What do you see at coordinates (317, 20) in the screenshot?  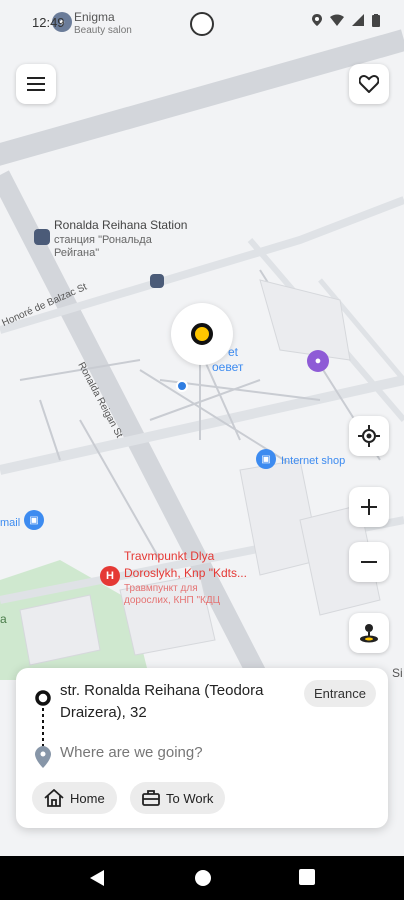 I see `location-status-icon` at bounding box center [317, 20].